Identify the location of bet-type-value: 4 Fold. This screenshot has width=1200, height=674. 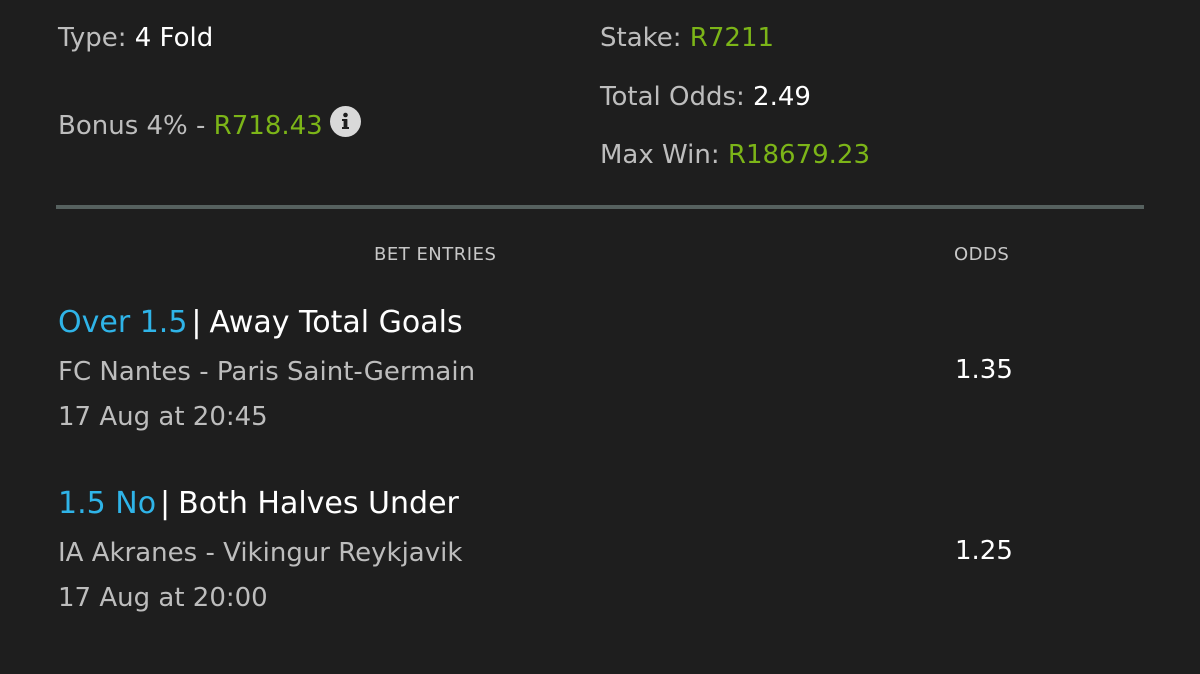
(174, 38).